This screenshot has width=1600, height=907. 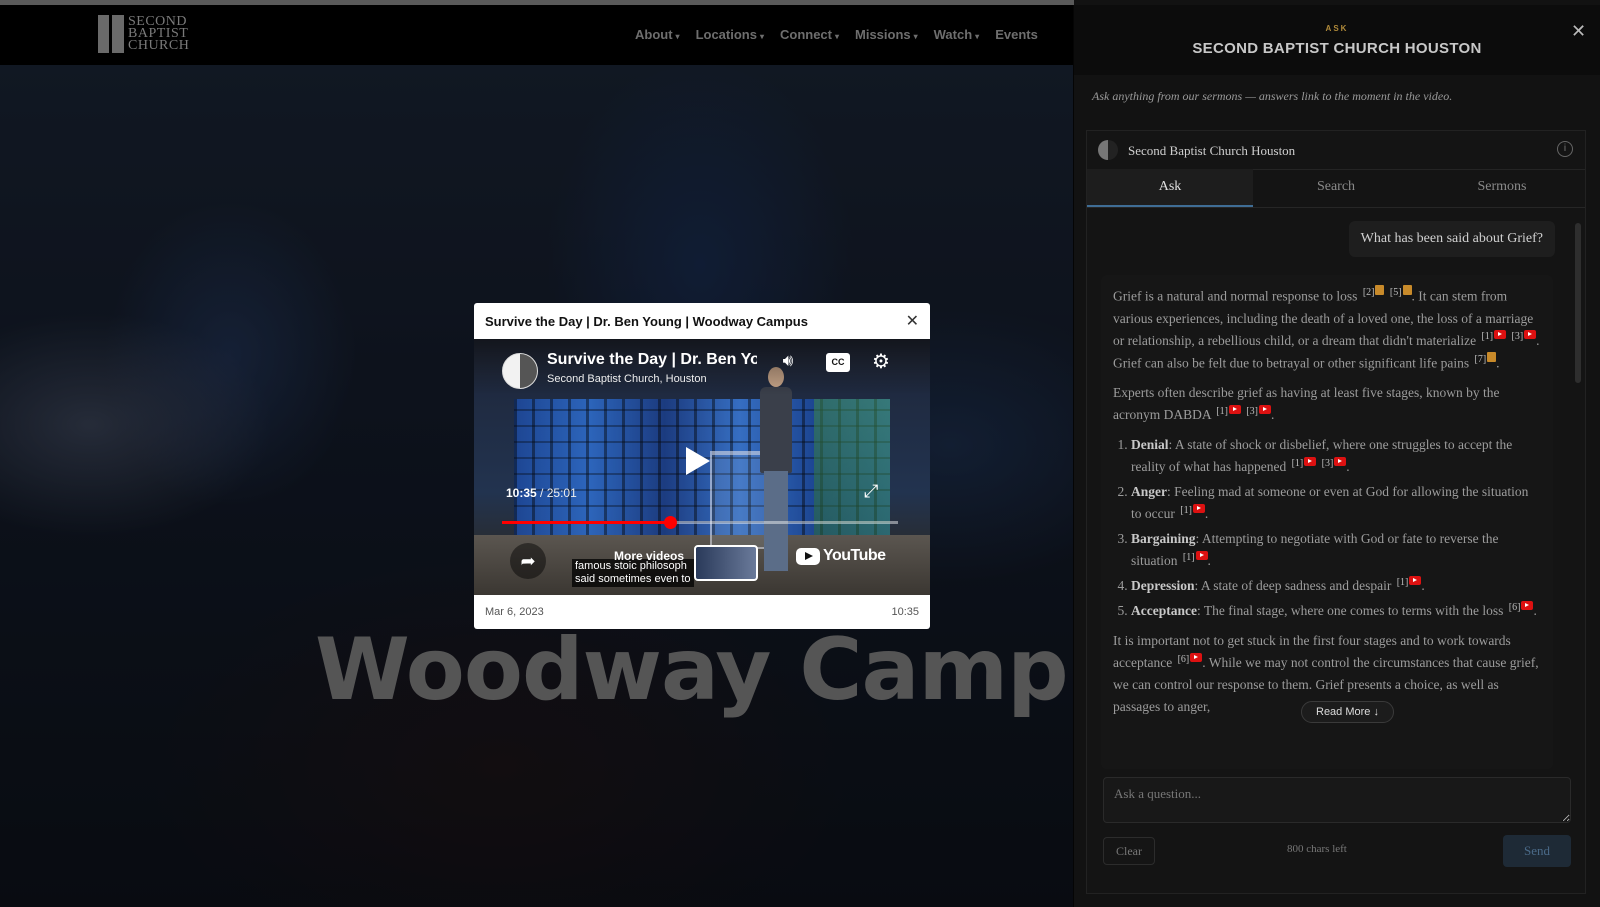 I want to click on info-icon: i, so click(x=1565, y=149).